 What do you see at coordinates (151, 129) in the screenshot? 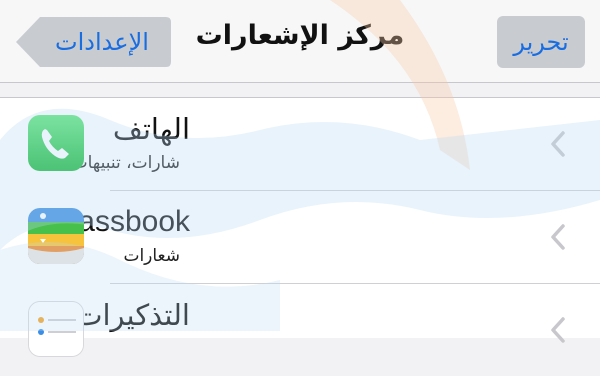
I see `list-item-label: الهاتف` at bounding box center [151, 129].